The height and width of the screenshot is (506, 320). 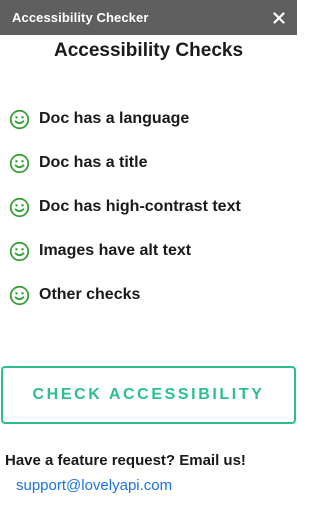 I want to click on check-item-contrast: Doc has high-contrast text, so click(x=149, y=207).